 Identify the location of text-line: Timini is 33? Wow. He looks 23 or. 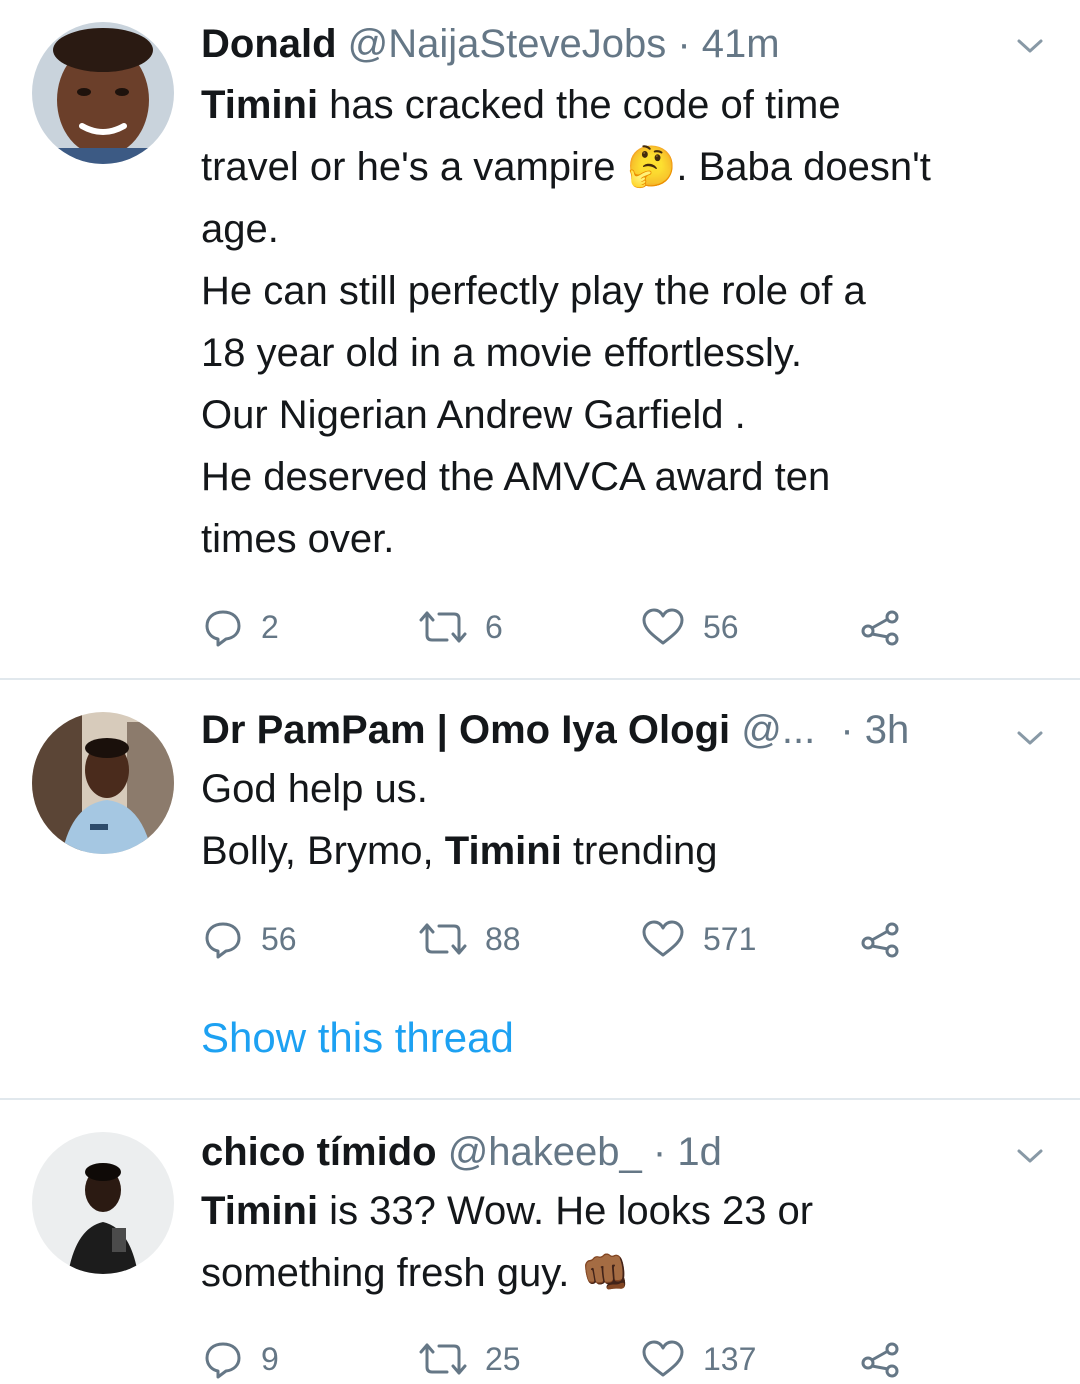
(610, 1211).